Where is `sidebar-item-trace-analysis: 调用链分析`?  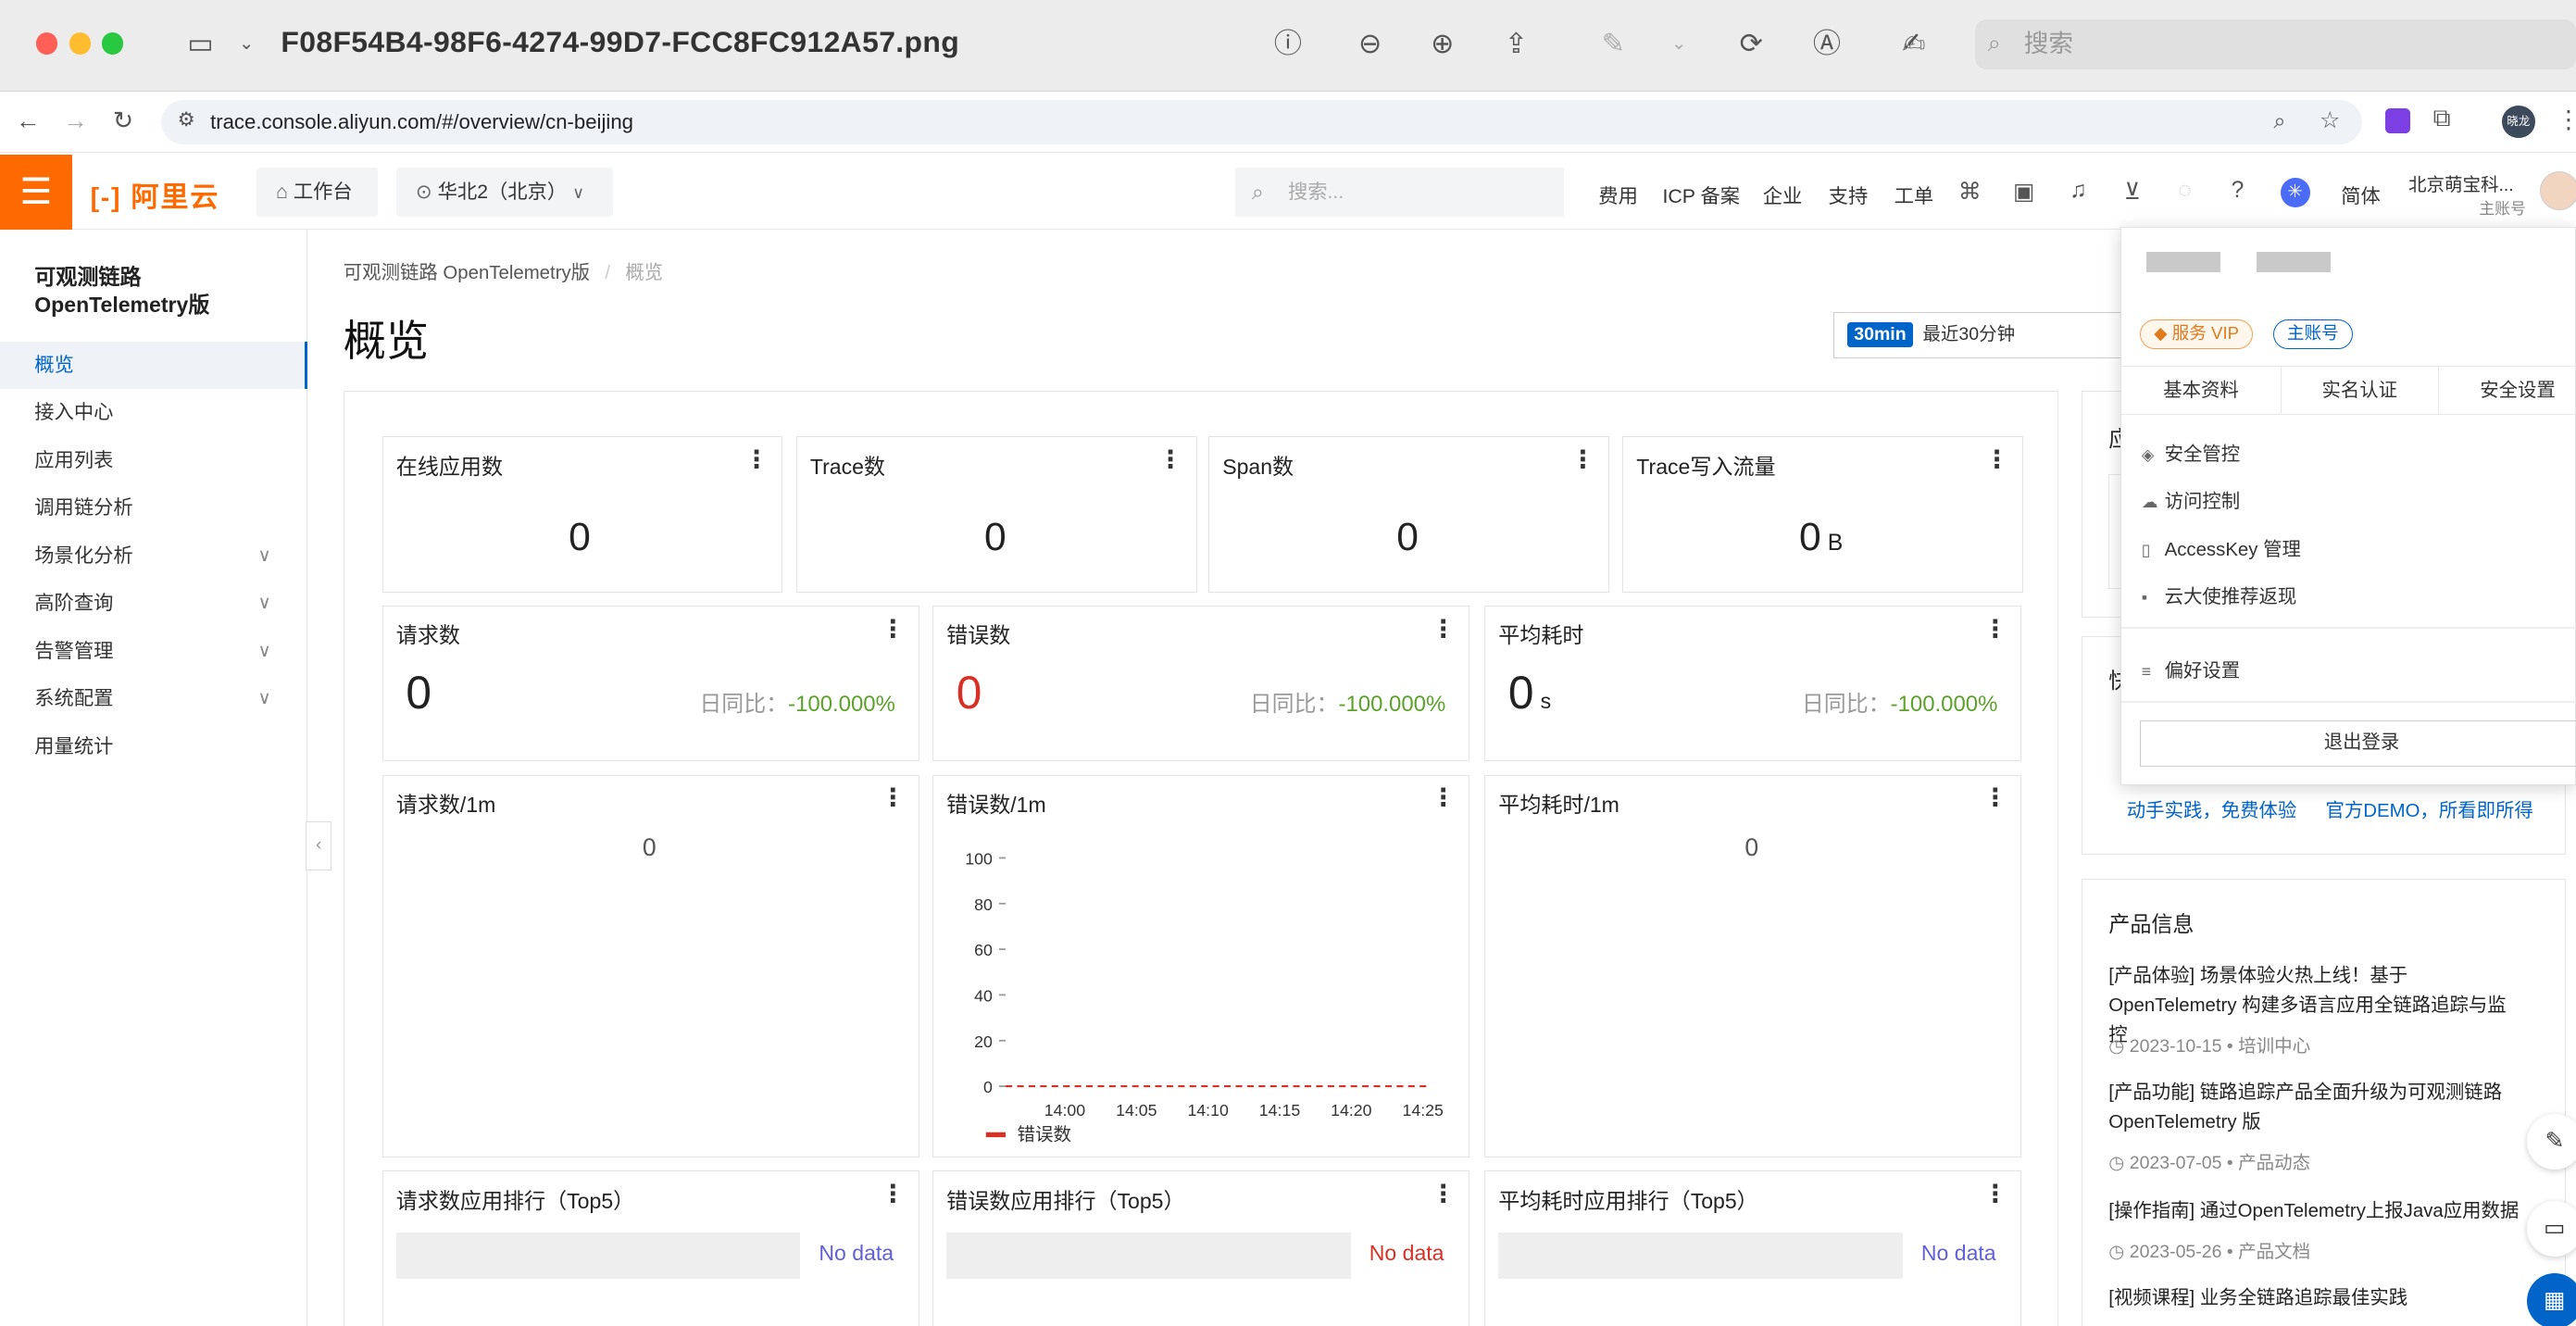 sidebar-item-trace-analysis: 调用链分析 is located at coordinates (154, 508).